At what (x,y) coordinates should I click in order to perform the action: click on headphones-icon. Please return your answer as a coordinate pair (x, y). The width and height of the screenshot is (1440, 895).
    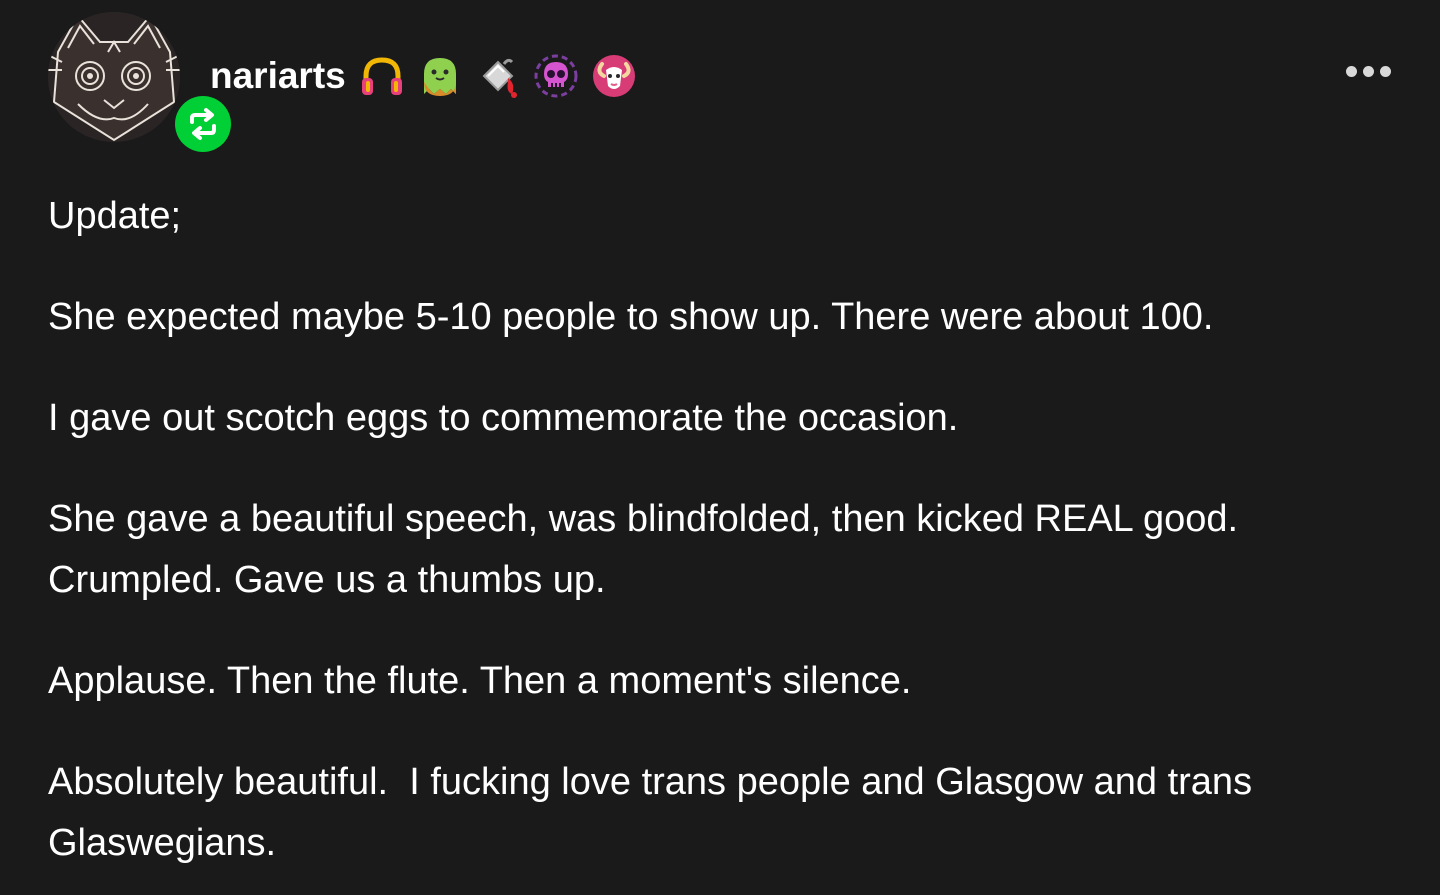
    Looking at the image, I should click on (382, 76).